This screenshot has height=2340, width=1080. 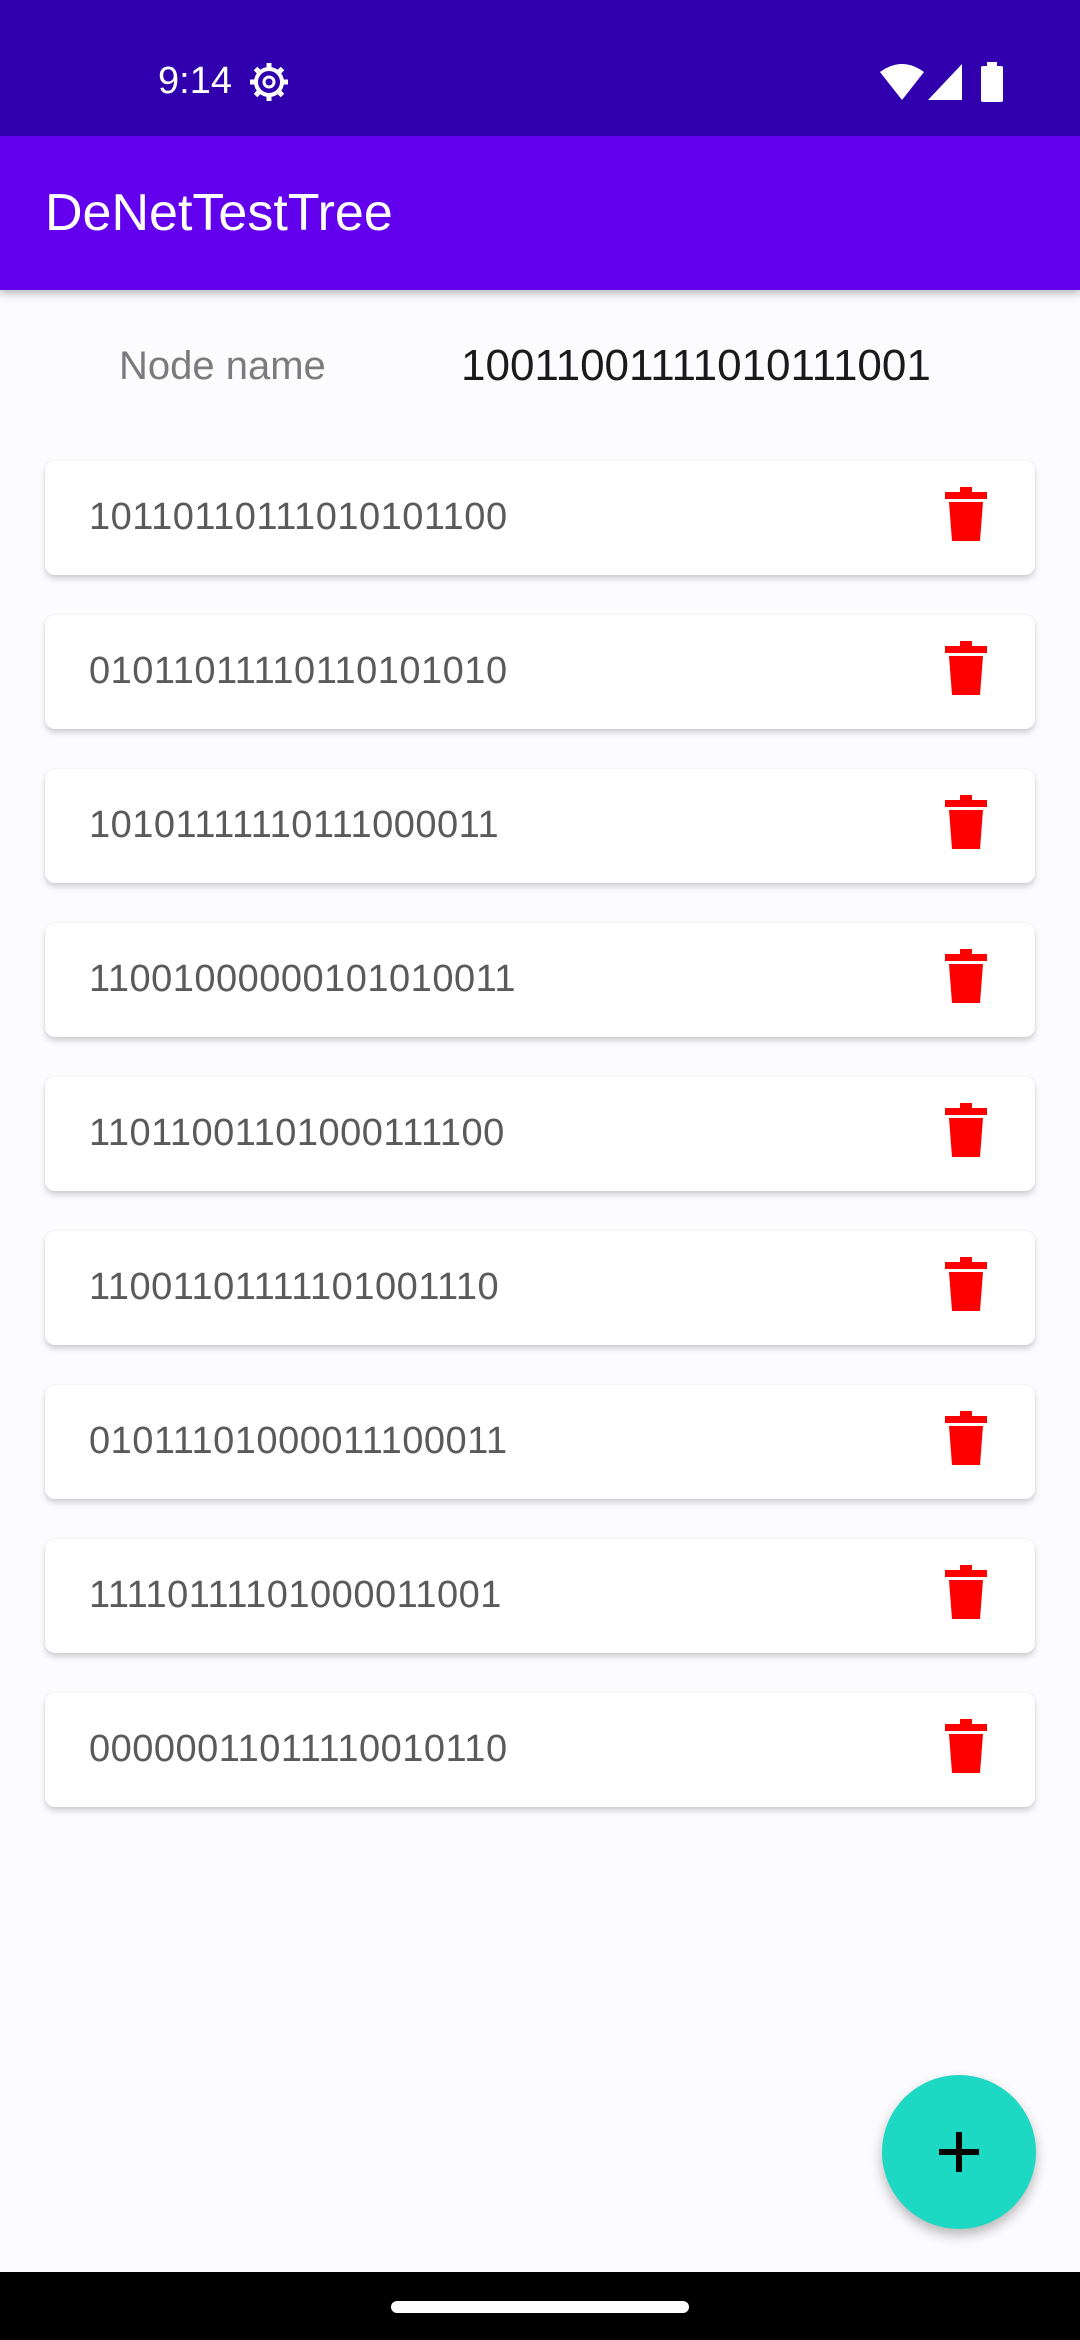 I want to click on node-name-text: 11110111101000011001, so click(x=295, y=1595).